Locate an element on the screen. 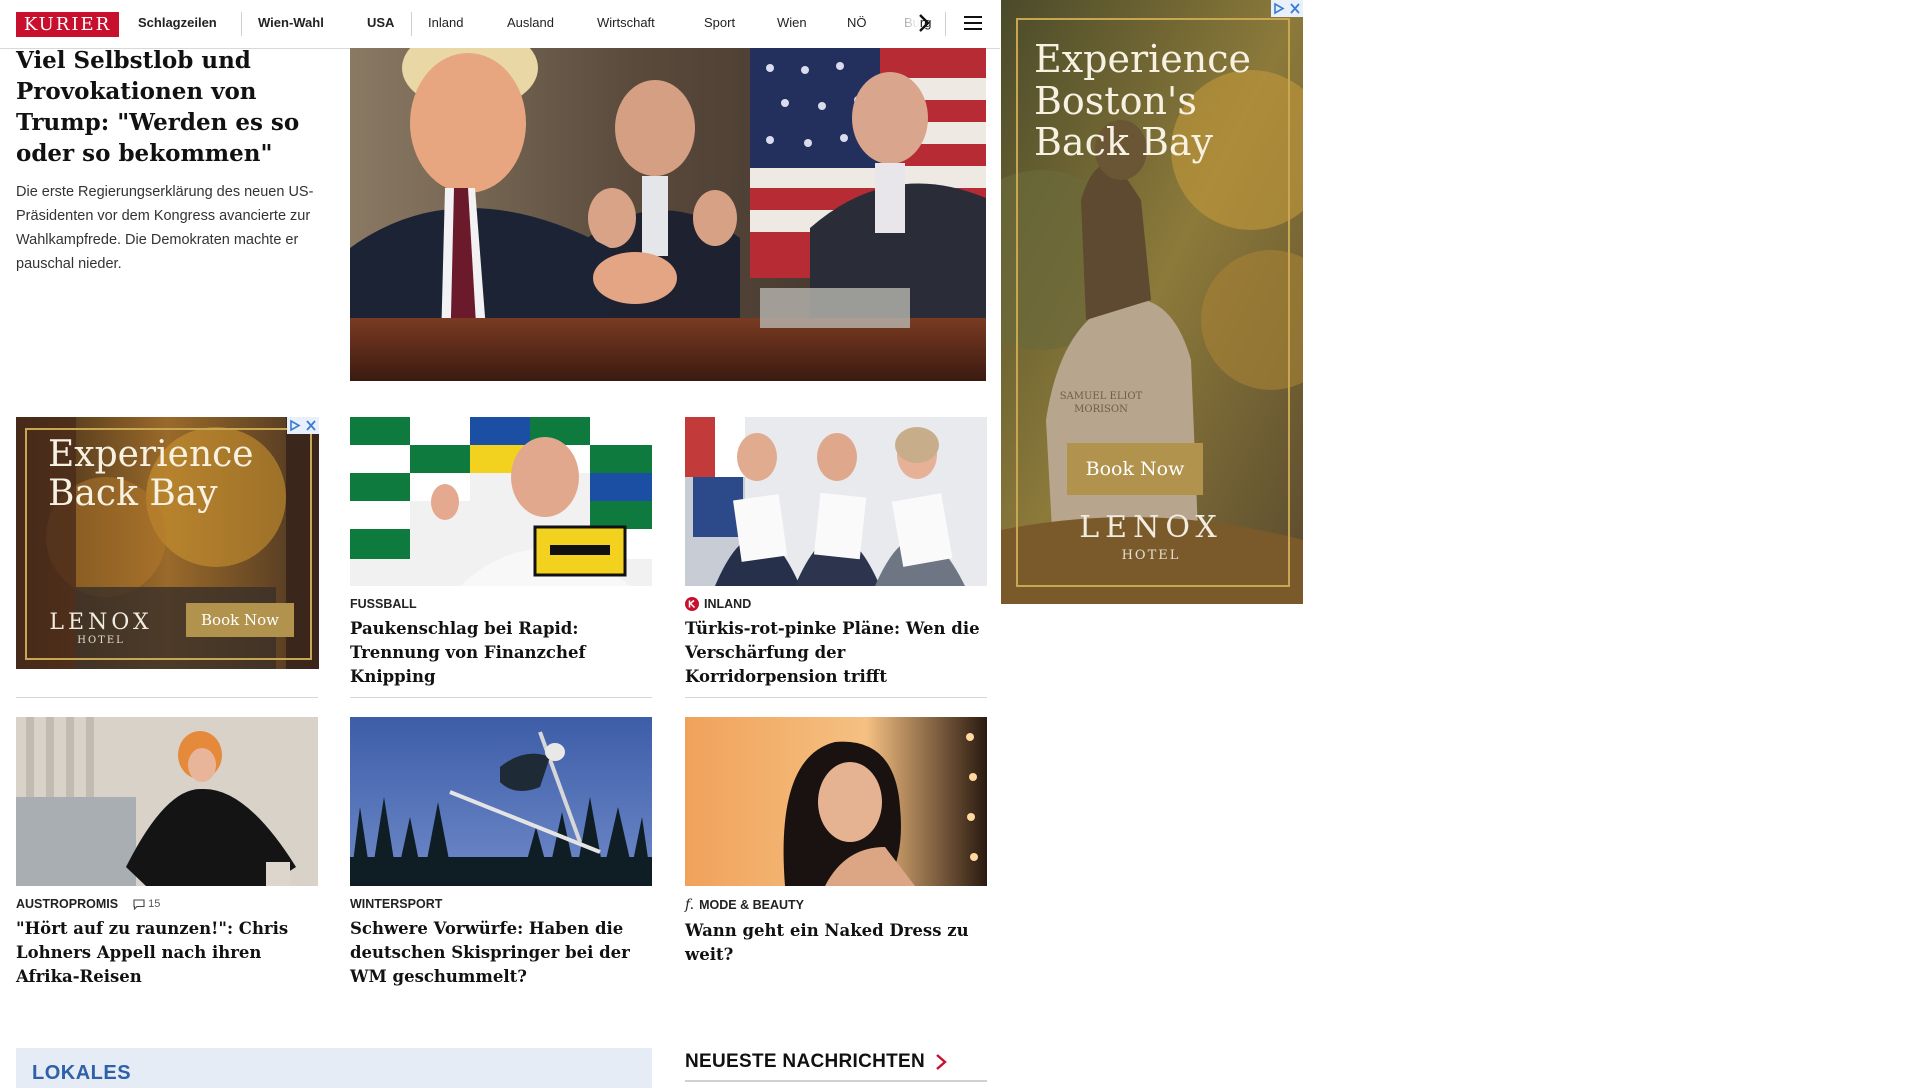 This screenshot has height=1088, width=1920. statue-plaque-text: SAMUEL ELIOT MORISON is located at coordinates (1101, 403).